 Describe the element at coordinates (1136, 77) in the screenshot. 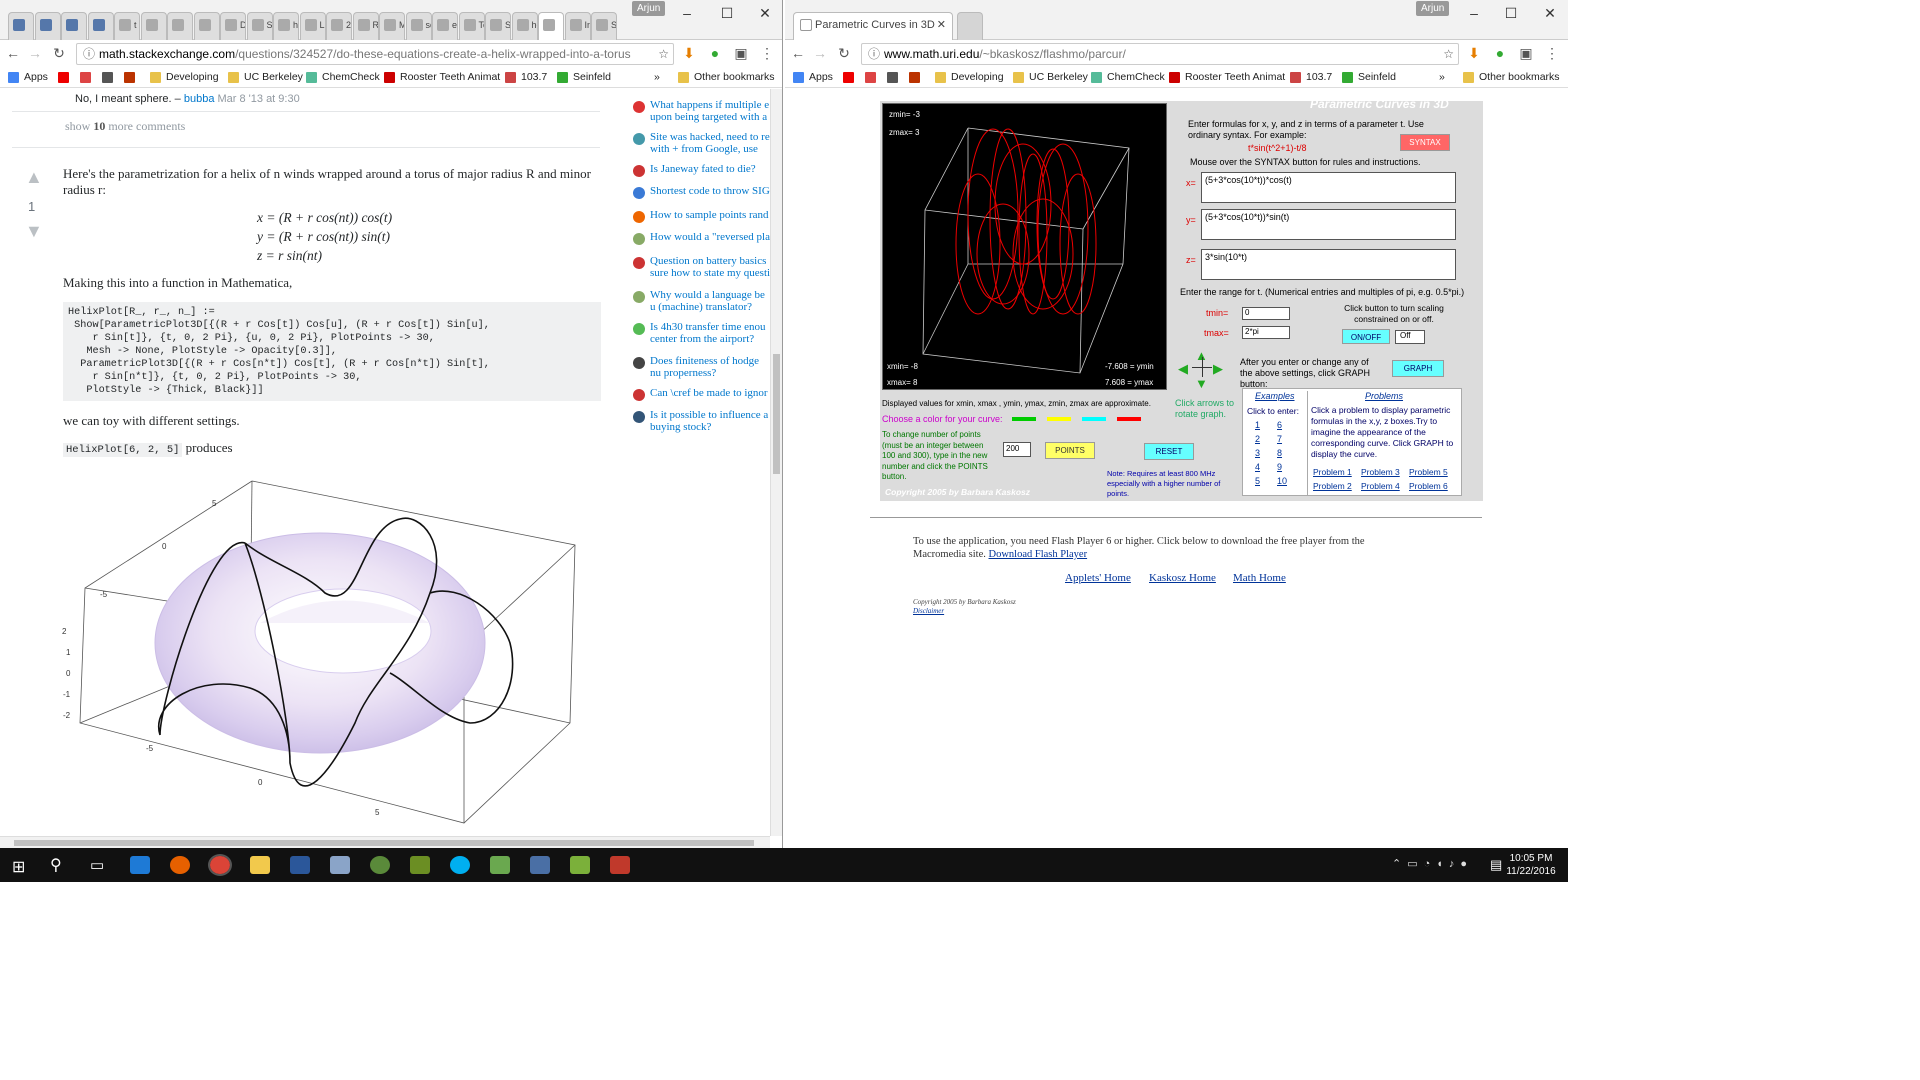

I see `bookmark-item: ChemCheck` at that location.